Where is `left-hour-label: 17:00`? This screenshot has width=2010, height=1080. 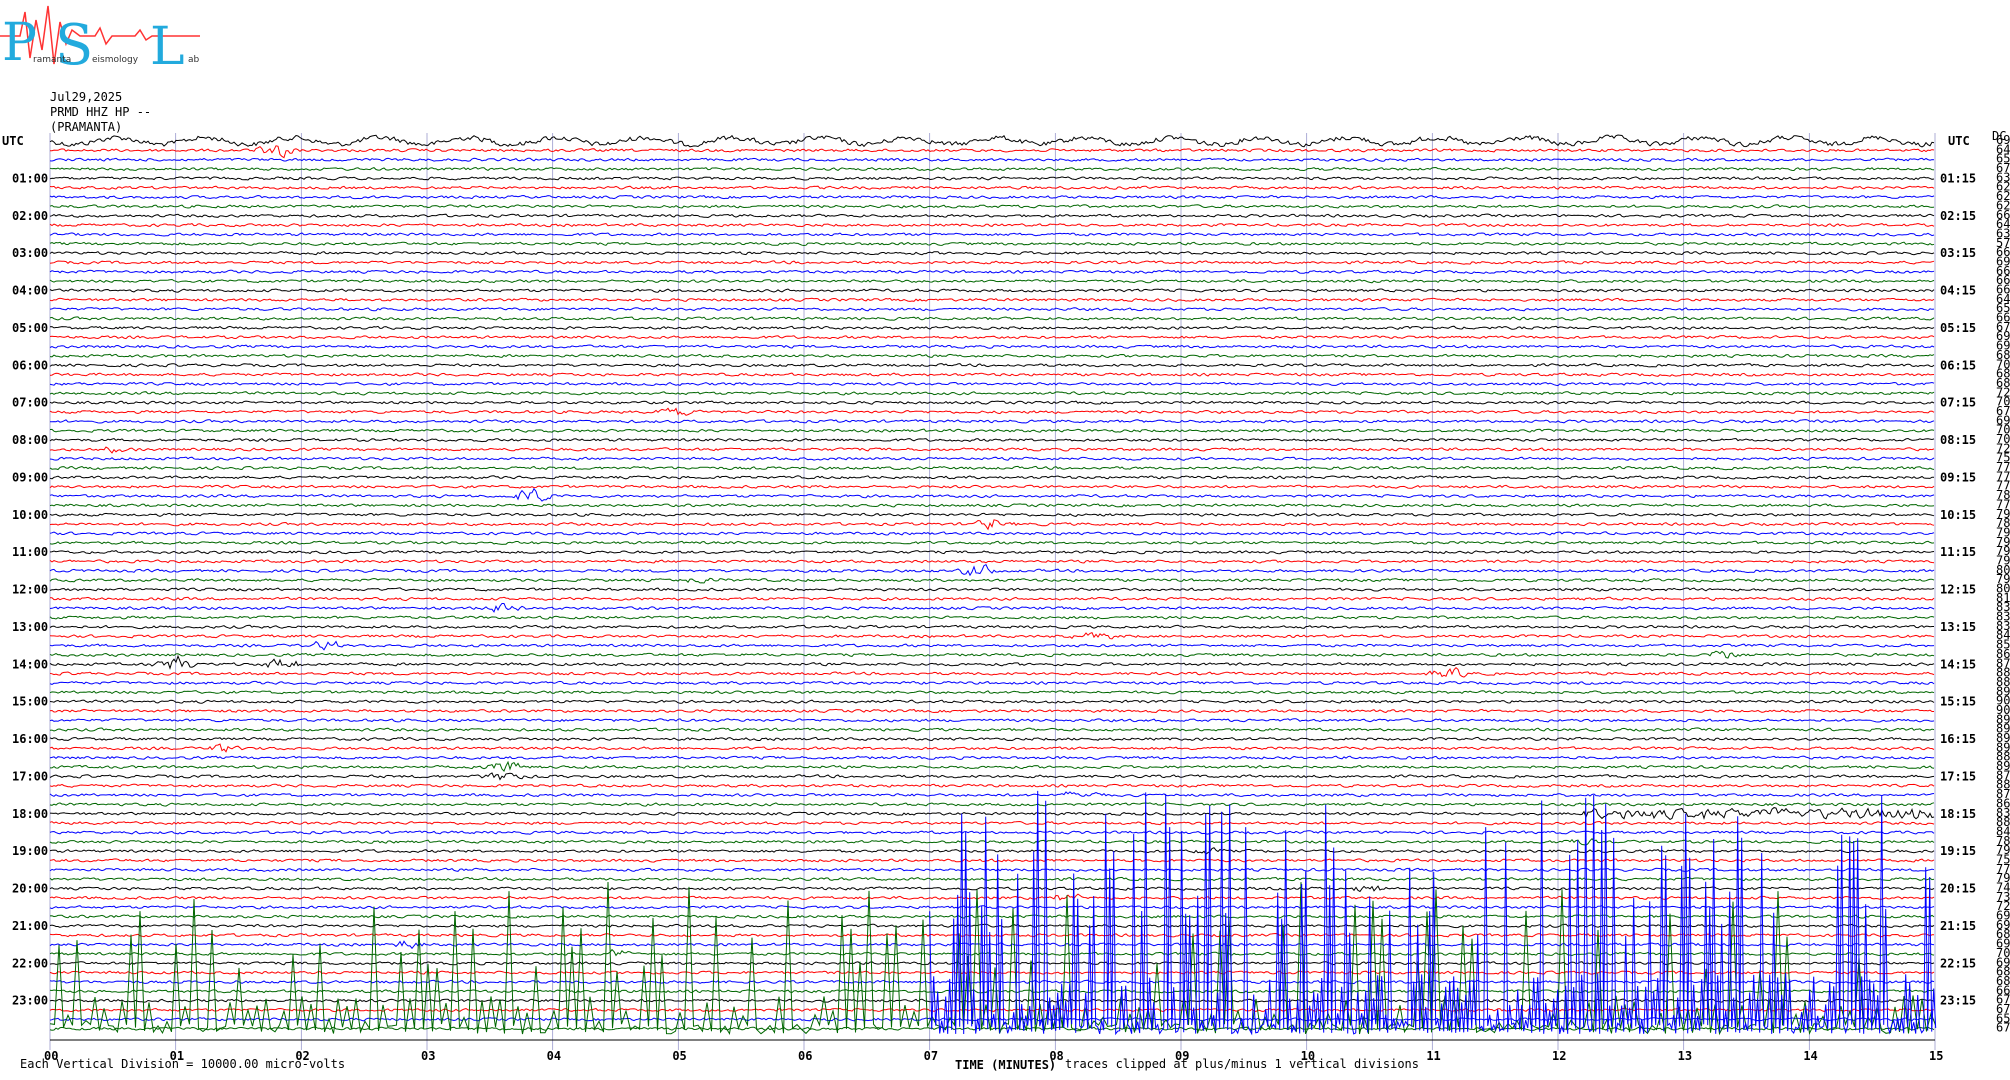
left-hour-label: 17:00 is located at coordinates (30, 776).